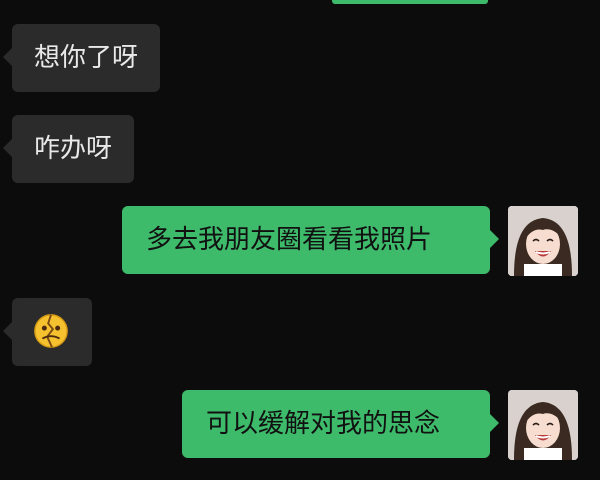 Image resolution: width=600 pixels, height=480 pixels. What do you see at coordinates (86, 58) in the screenshot?
I see `message-text: 想你了呀` at bounding box center [86, 58].